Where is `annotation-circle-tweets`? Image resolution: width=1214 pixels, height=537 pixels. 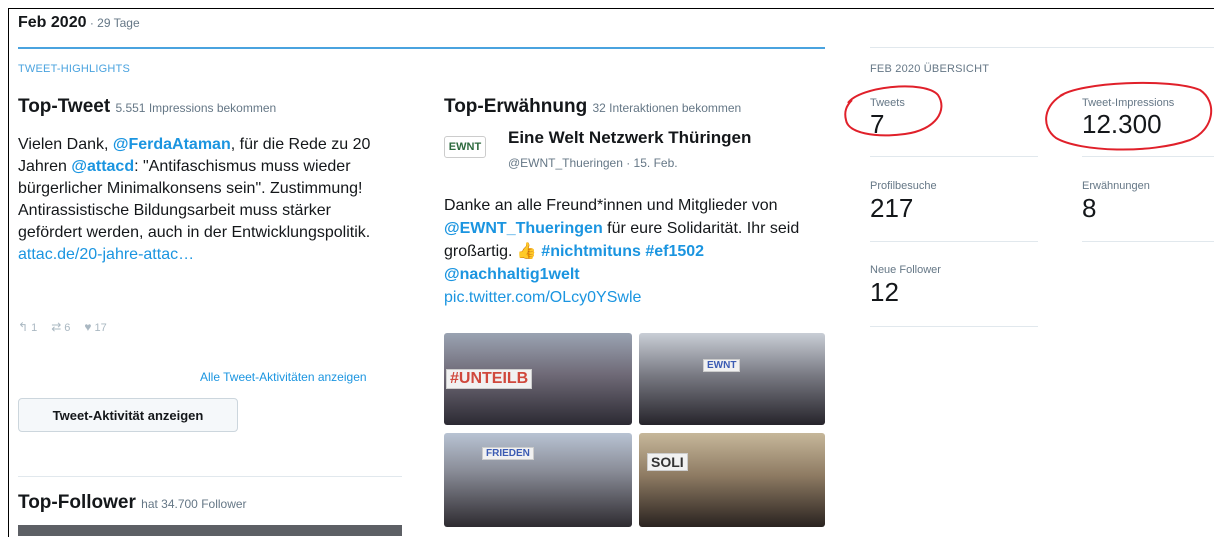
annotation-circle-tweets is located at coordinates (893, 111).